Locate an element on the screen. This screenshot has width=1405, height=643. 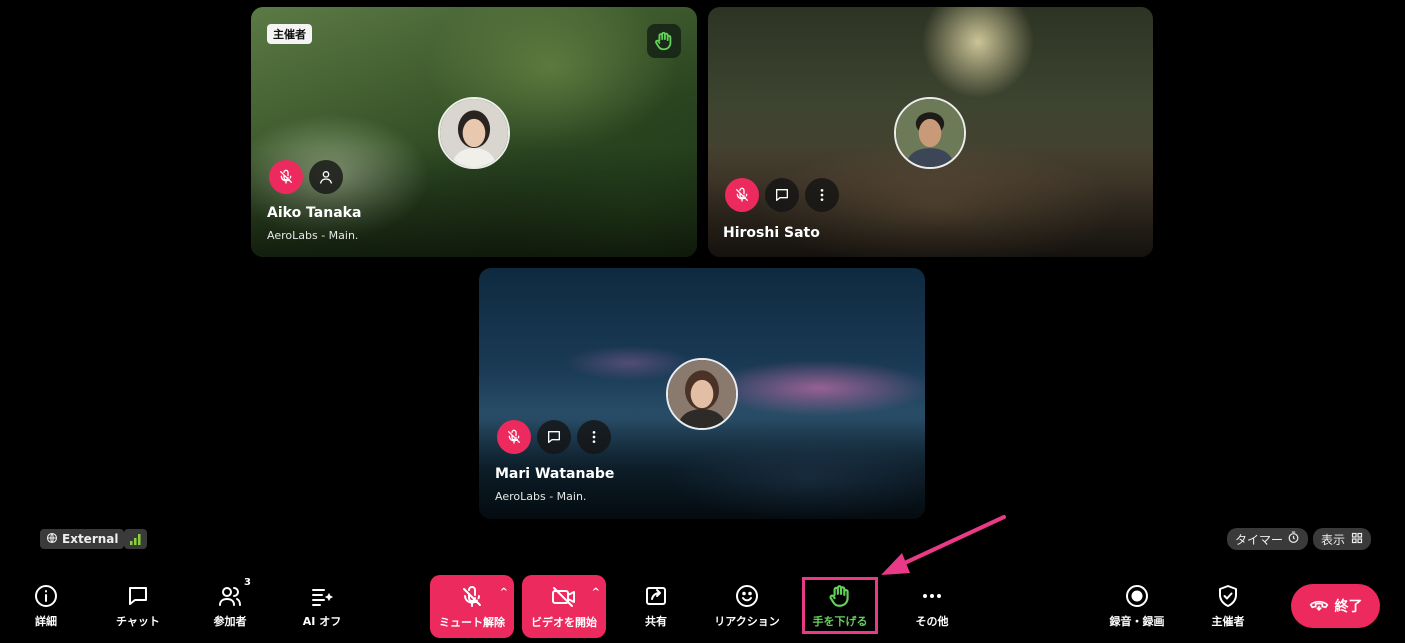
view-label: 表示 is located at coordinates (1333, 539).